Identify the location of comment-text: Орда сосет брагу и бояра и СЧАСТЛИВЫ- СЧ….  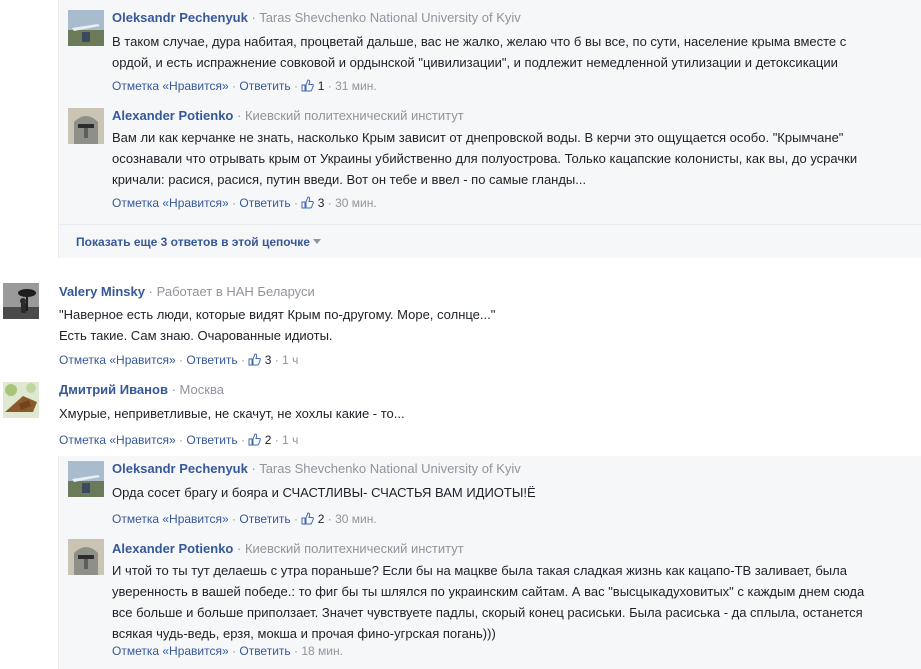
(324, 492).